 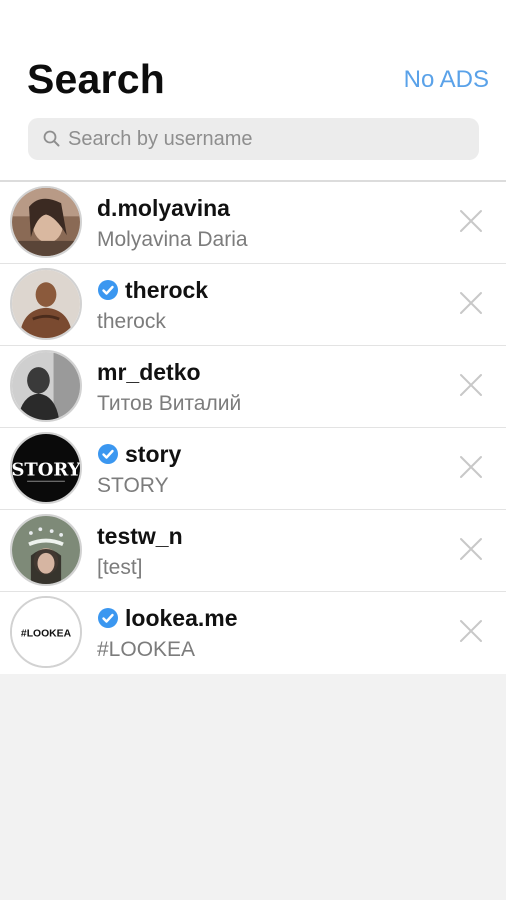 I want to click on username-line: lookea.me, so click(x=167, y=618).